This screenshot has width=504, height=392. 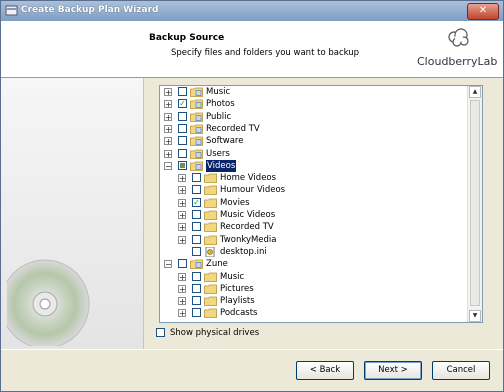 What do you see at coordinates (219, 116) in the screenshot?
I see `tree-item-label: Public` at bounding box center [219, 116].